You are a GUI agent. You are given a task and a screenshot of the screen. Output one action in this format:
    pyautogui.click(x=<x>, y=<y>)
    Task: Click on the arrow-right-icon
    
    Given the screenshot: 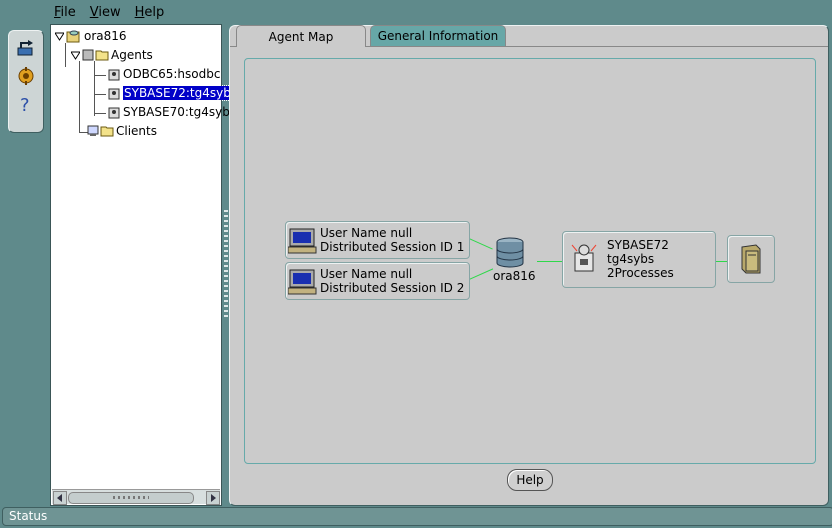 What is the action you would take?
    pyautogui.click(x=213, y=498)
    